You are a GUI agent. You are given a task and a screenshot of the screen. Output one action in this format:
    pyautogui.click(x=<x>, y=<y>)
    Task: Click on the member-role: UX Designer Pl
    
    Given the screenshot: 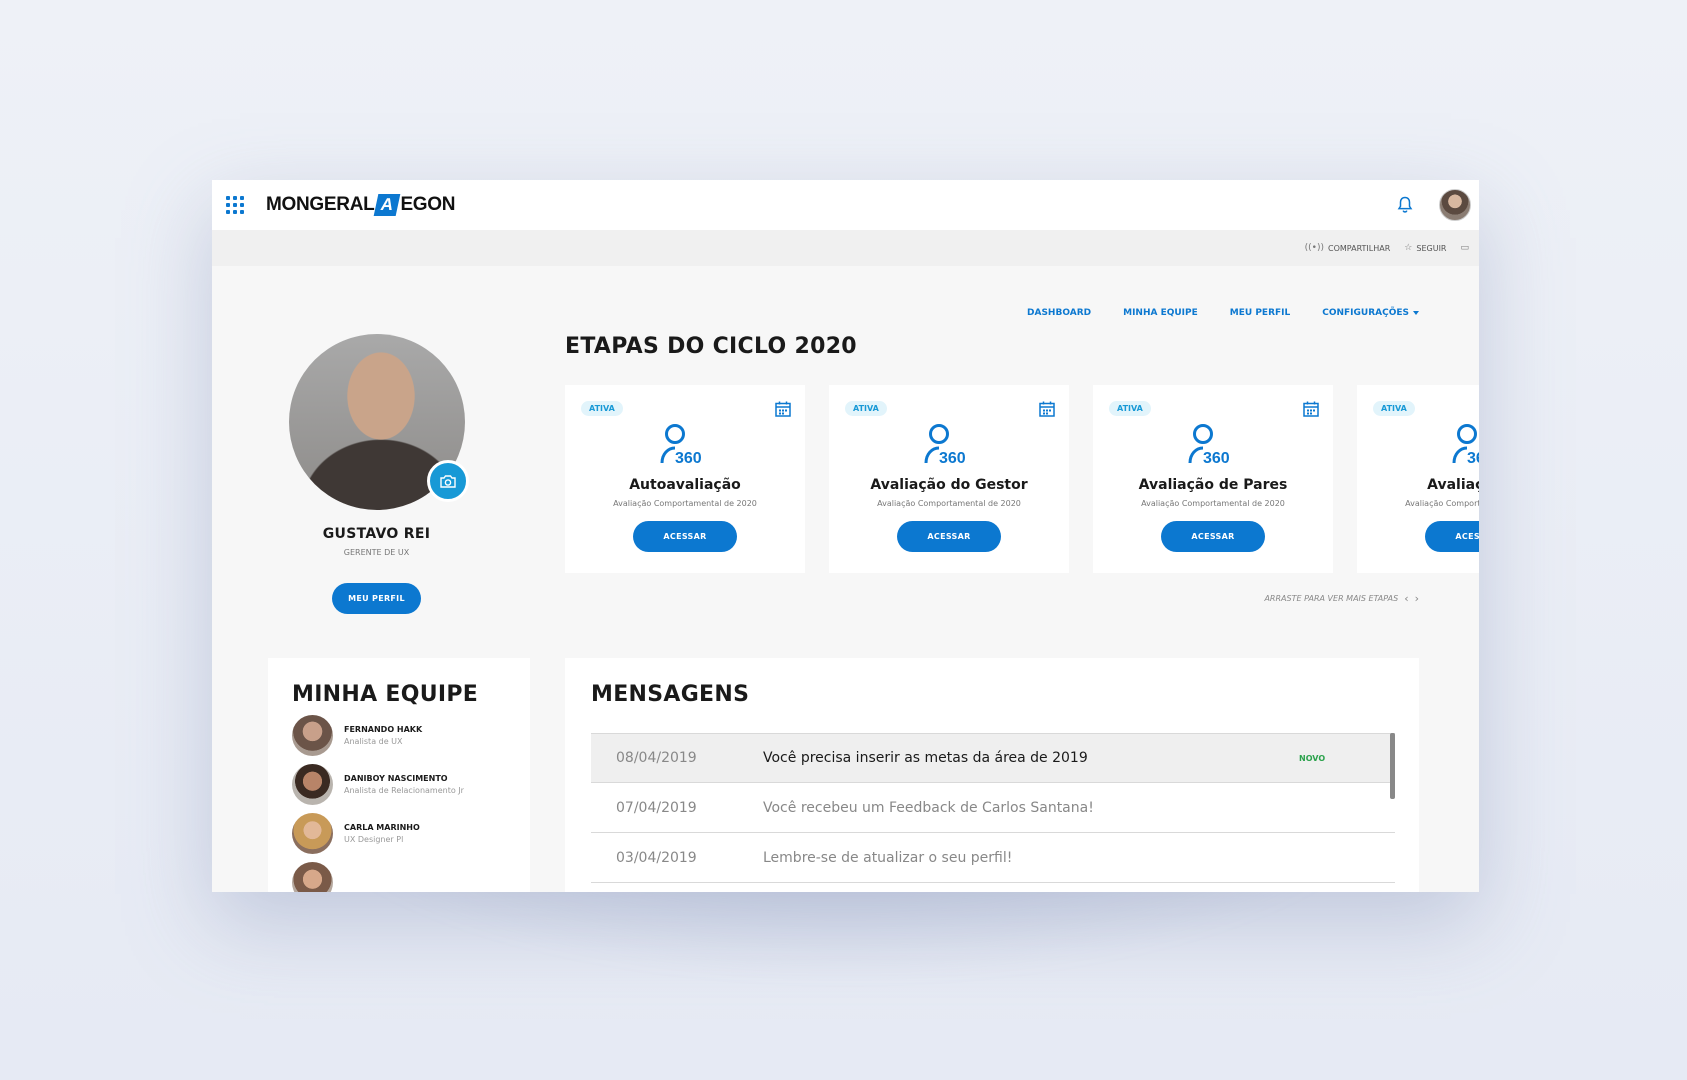 What is the action you would take?
    pyautogui.click(x=374, y=839)
    